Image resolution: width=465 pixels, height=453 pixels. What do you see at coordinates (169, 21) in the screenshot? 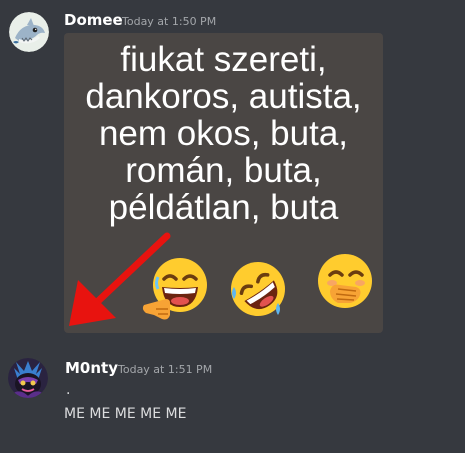
I see `message-timestamp: Today at 1:50 PM` at bounding box center [169, 21].